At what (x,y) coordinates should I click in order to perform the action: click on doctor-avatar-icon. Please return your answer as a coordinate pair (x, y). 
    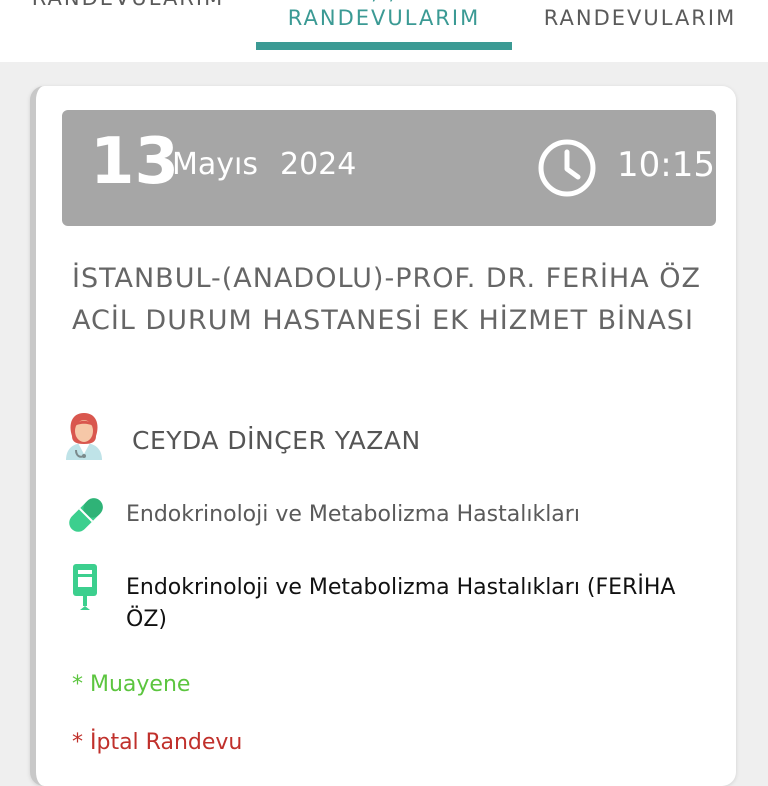
    Looking at the image, I should click on (84, 436).